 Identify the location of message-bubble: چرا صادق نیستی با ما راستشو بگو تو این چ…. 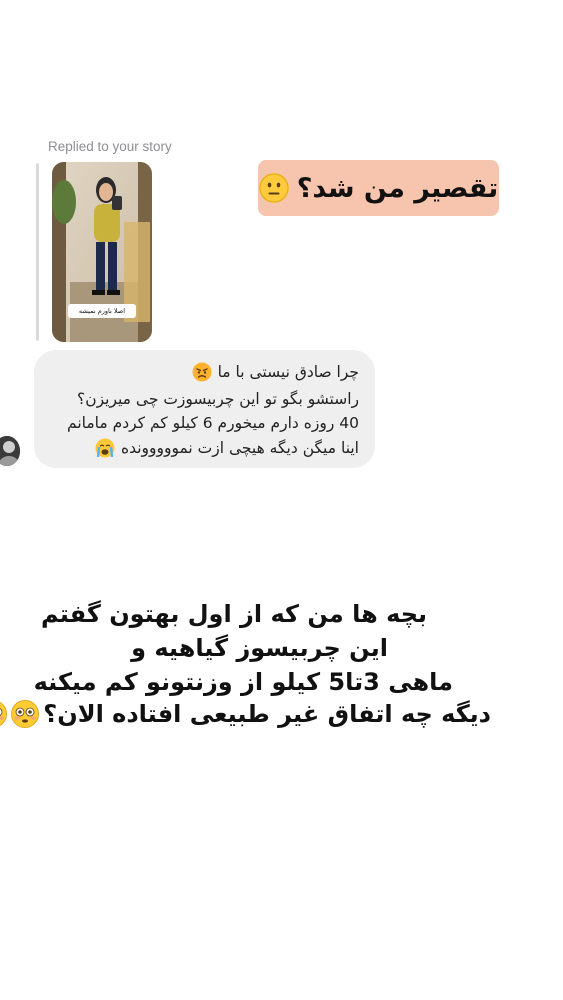
(204, 409).